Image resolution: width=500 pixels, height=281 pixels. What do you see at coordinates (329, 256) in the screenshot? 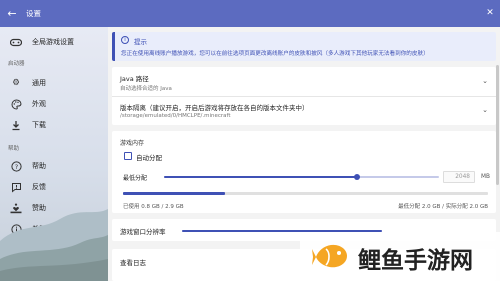
I see `fish-logo-icon` at bounding box center [329, 256].